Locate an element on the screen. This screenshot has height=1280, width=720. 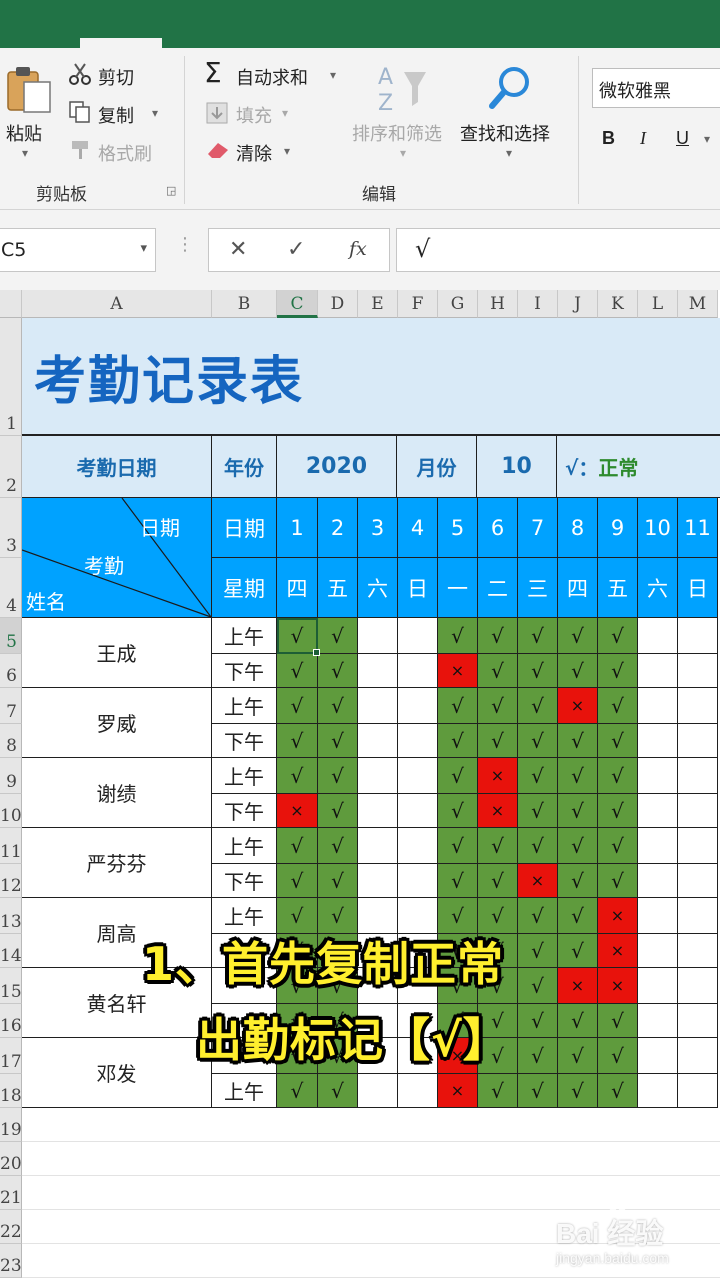
row-header-8: 8 is located at coordinates (11, 741).